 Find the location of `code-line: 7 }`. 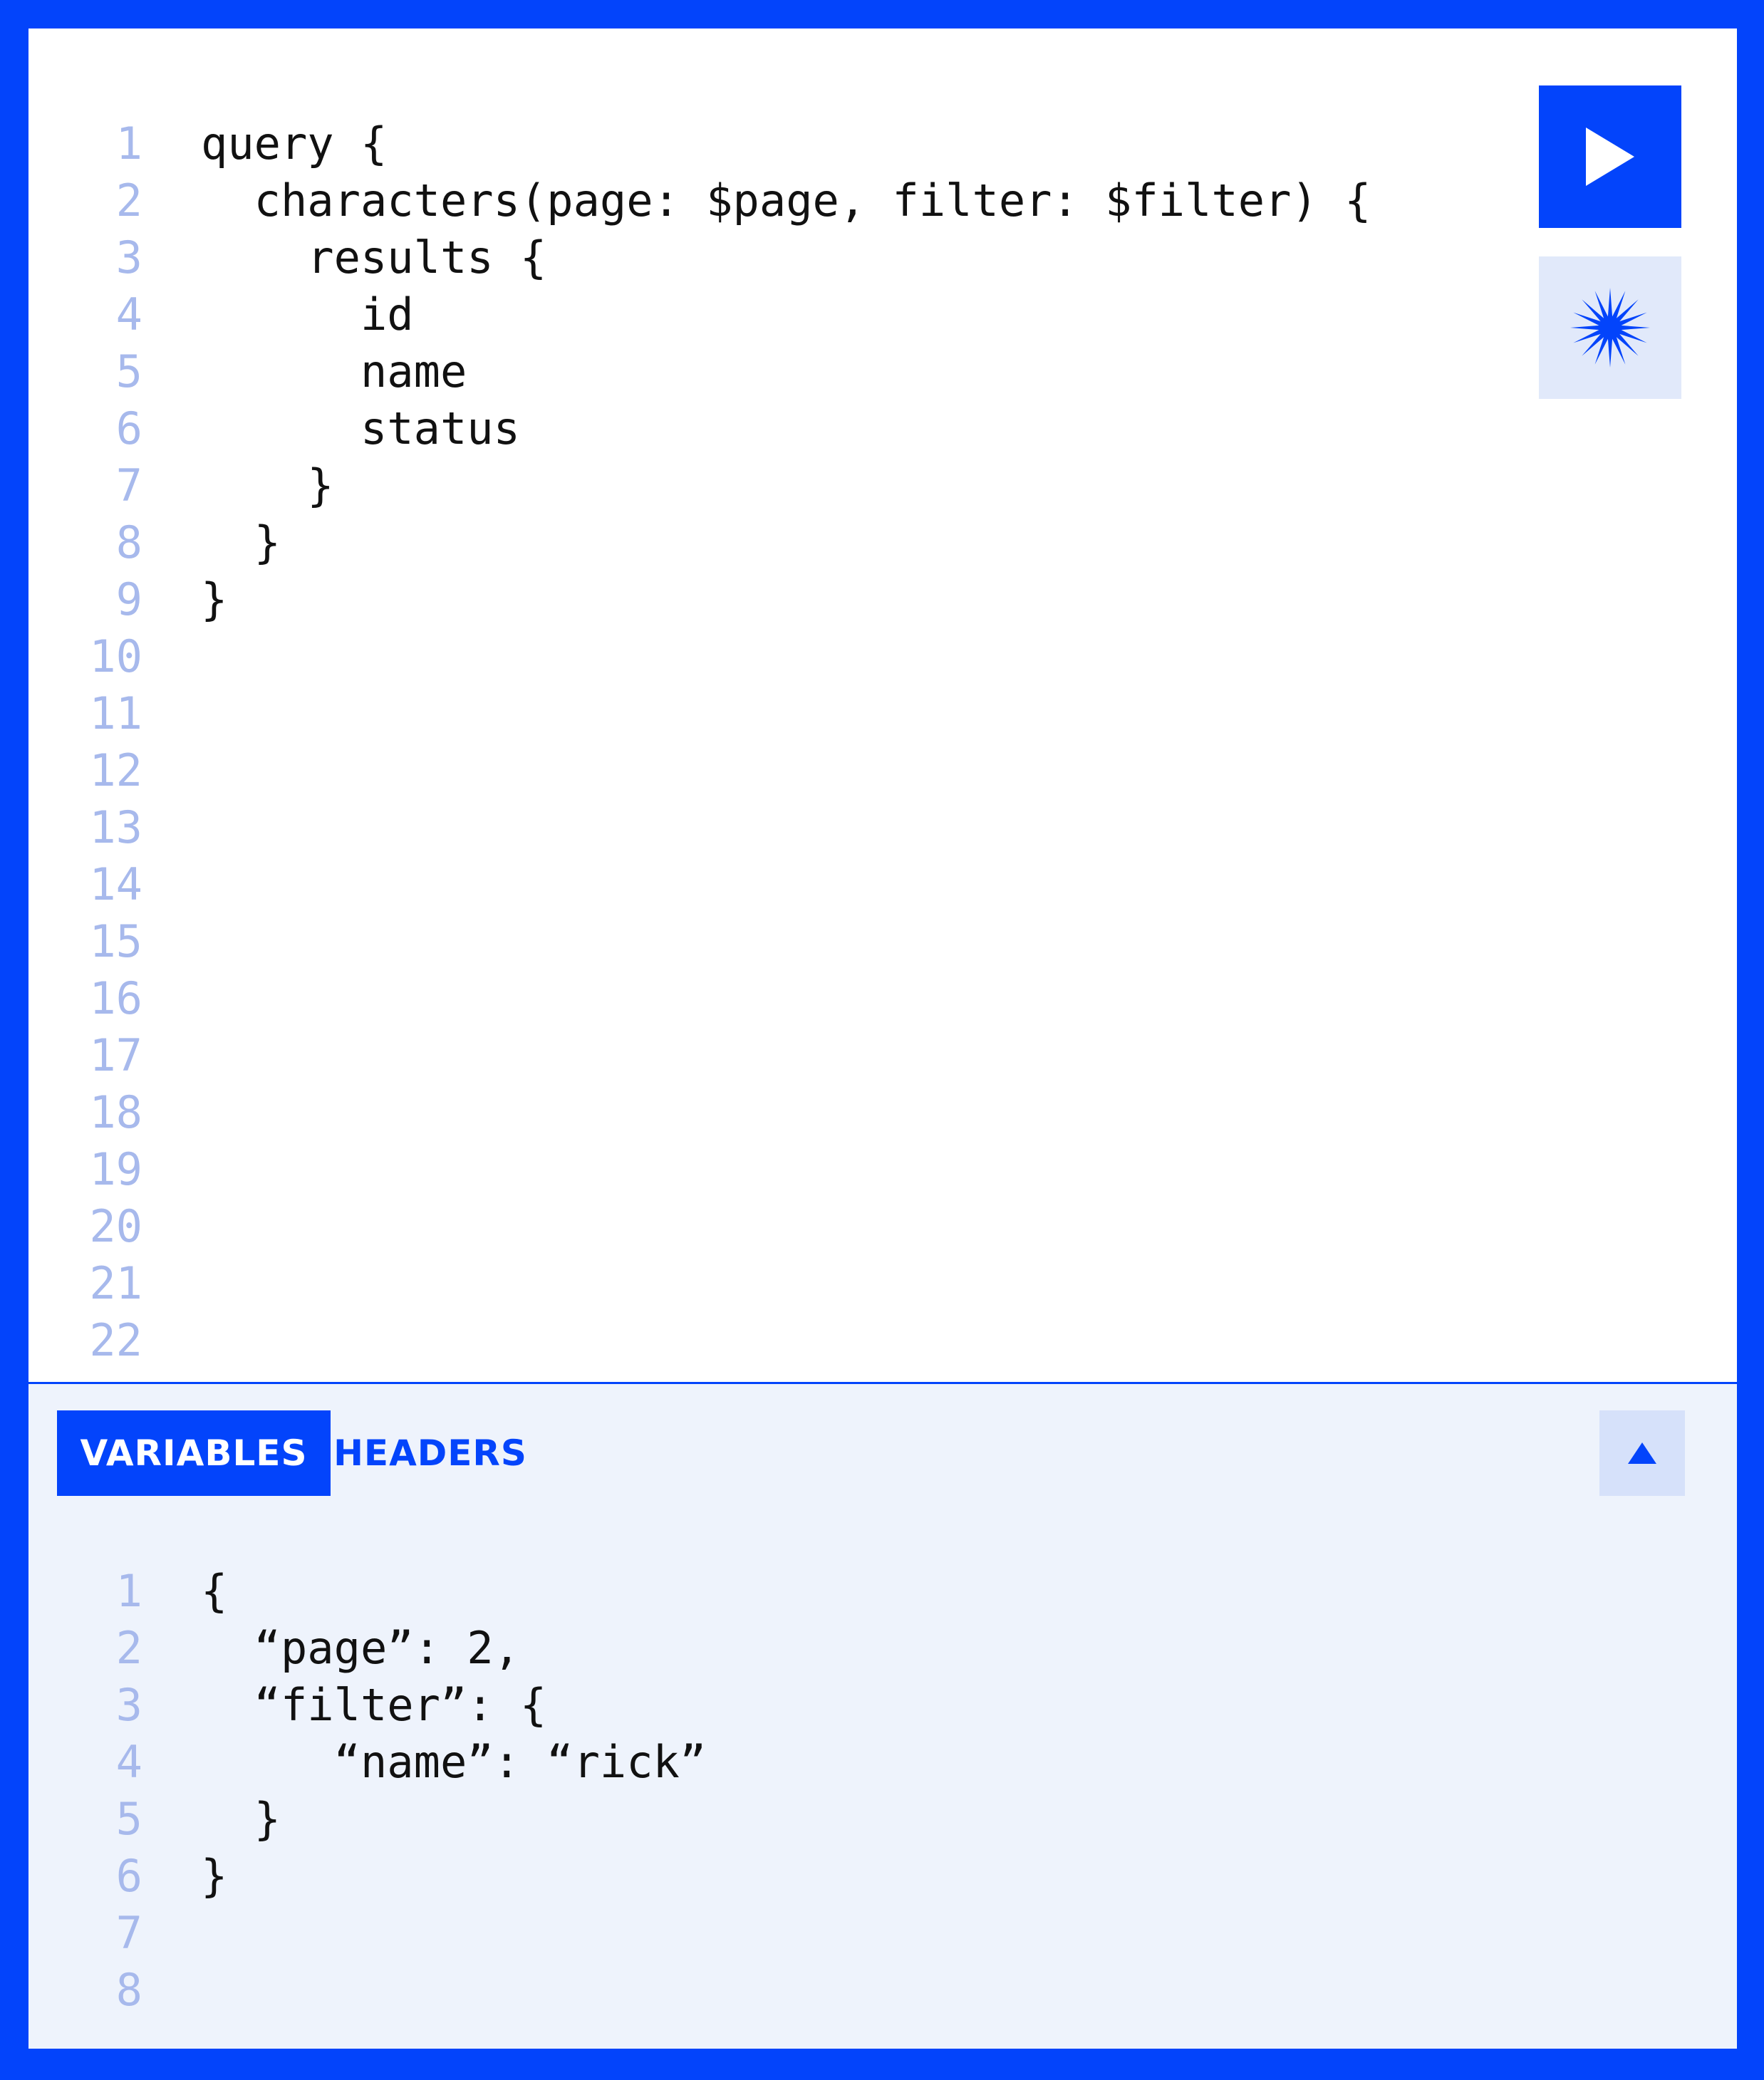

code-line: 7 } is located at coordinates (699, 485).